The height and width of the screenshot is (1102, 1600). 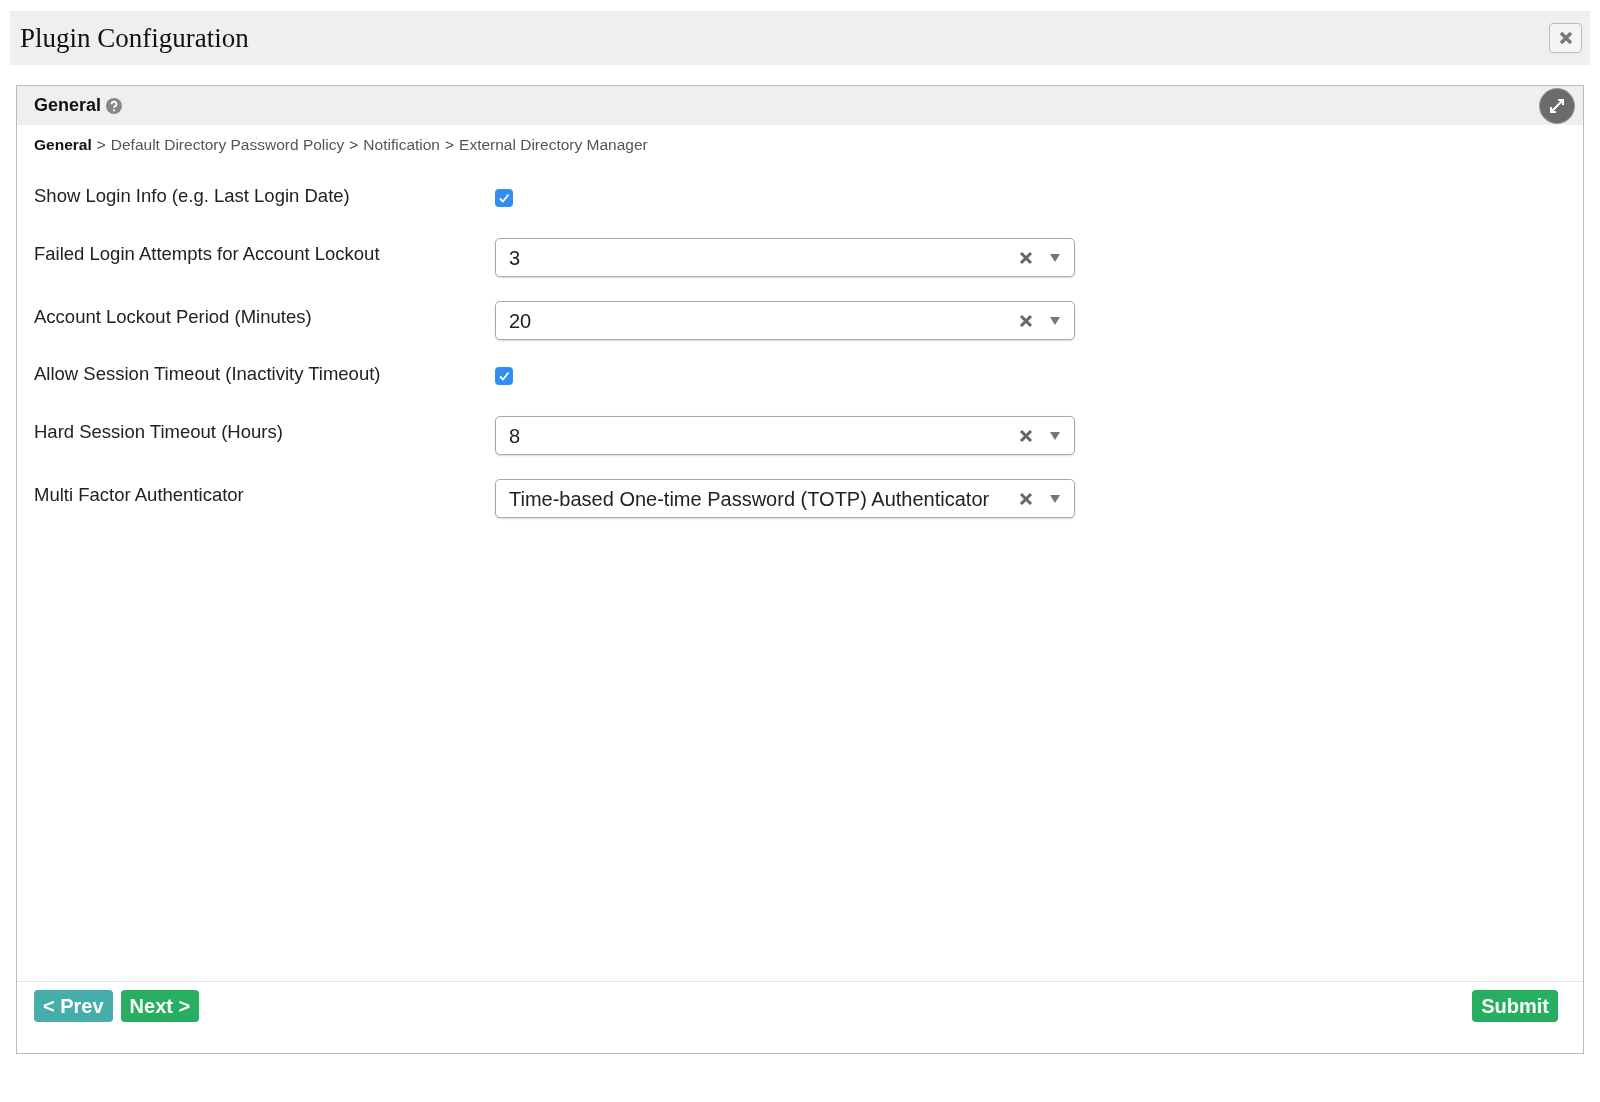 What do you see at coordinates (68, 105) in the screenshot?
I see `section-title: General` at bounding box center [68, 105].